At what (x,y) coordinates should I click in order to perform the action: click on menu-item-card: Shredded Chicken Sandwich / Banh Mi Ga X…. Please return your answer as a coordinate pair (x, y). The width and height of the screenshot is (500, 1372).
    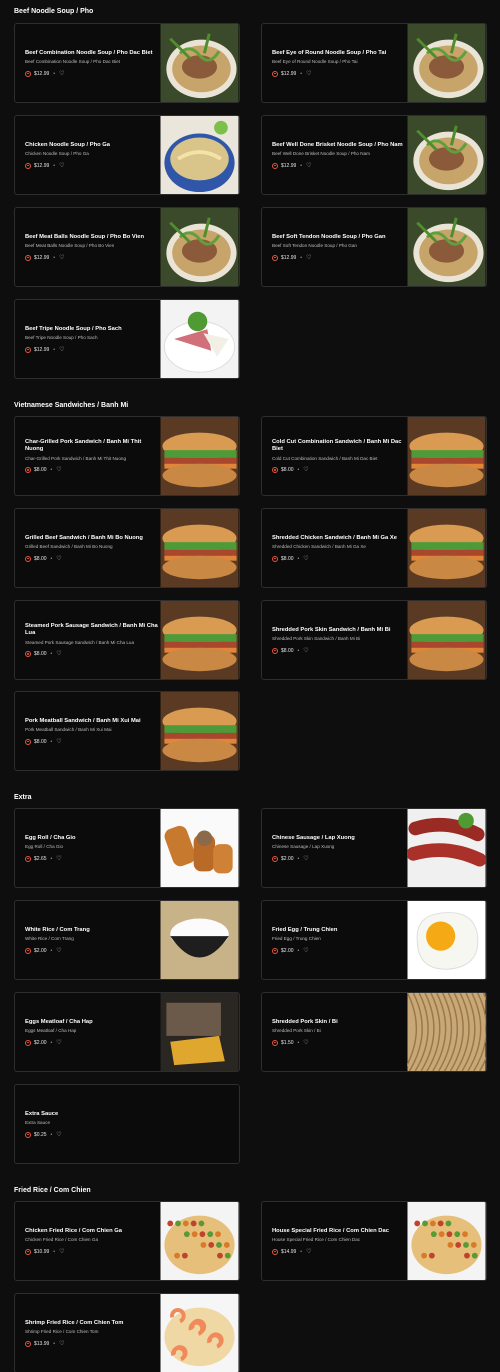
    Looking at the image, I should click on (374, 548).